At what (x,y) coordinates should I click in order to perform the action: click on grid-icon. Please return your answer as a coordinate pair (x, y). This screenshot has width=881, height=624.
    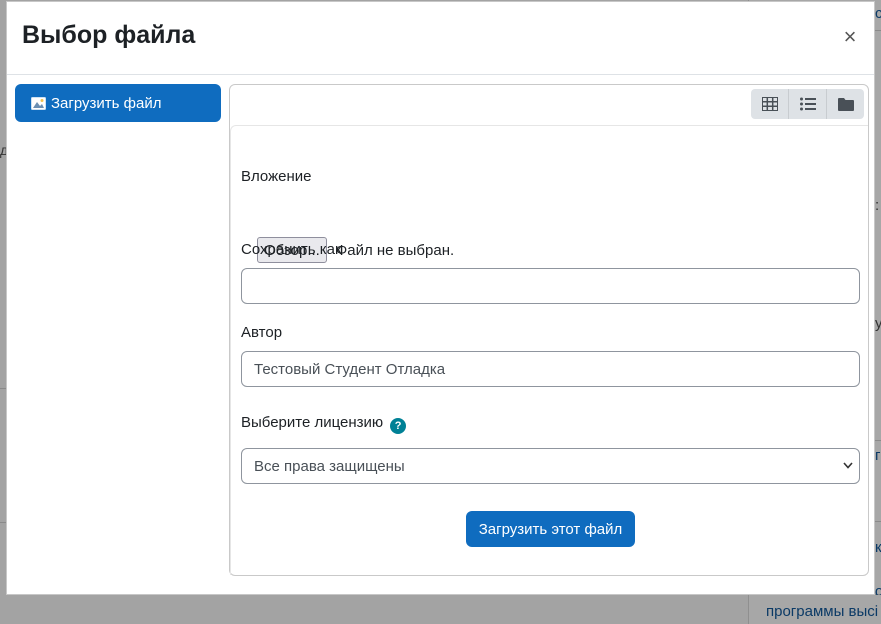
    Looking at the image, I should click on (769, 104).